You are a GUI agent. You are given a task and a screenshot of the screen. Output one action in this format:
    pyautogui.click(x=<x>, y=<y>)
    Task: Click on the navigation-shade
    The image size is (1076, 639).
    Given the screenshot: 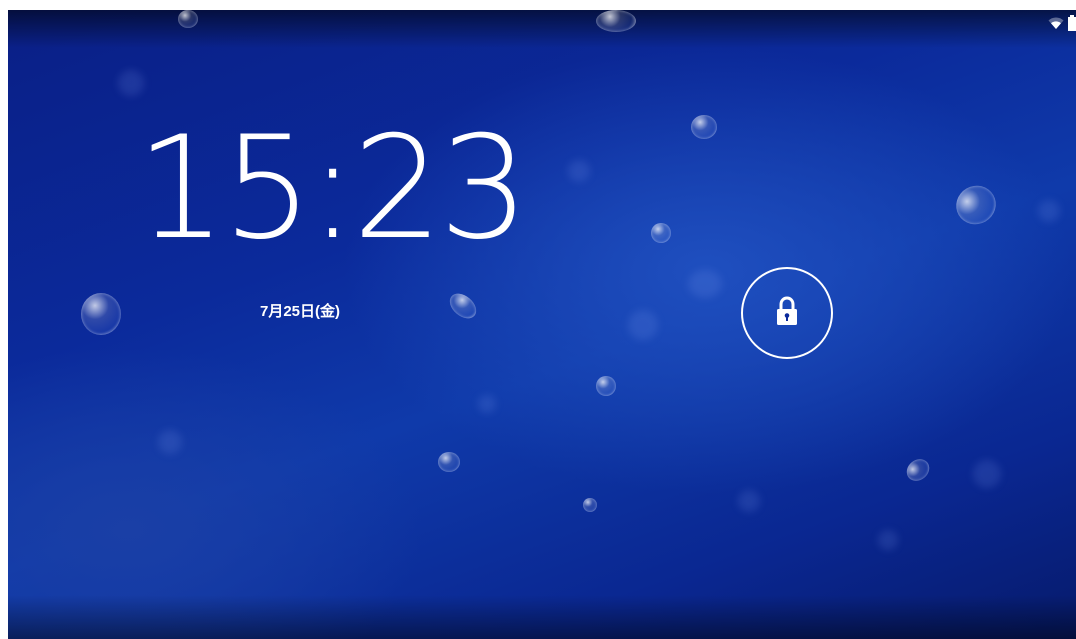 What is the action you would take?
    pyautogui.click(x=542, y=617)
    